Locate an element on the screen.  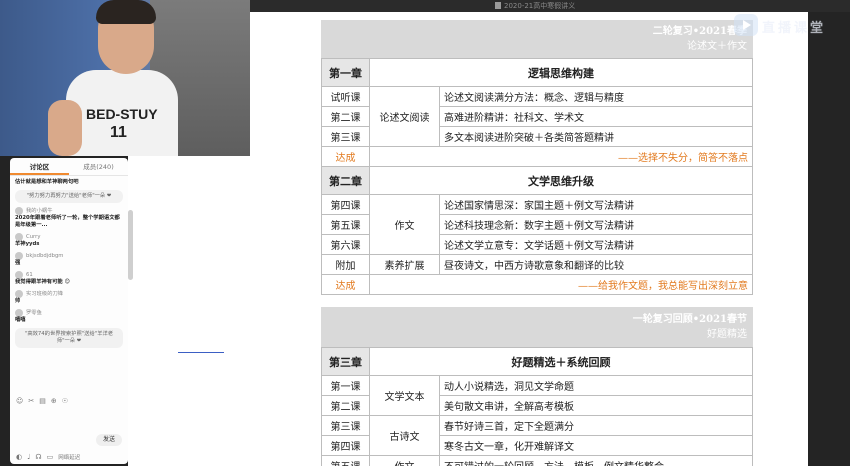
lesson-topic: 昼夜诗文，中西方诗歌意象和翻译的比较 is located at coordinates (596, 264).